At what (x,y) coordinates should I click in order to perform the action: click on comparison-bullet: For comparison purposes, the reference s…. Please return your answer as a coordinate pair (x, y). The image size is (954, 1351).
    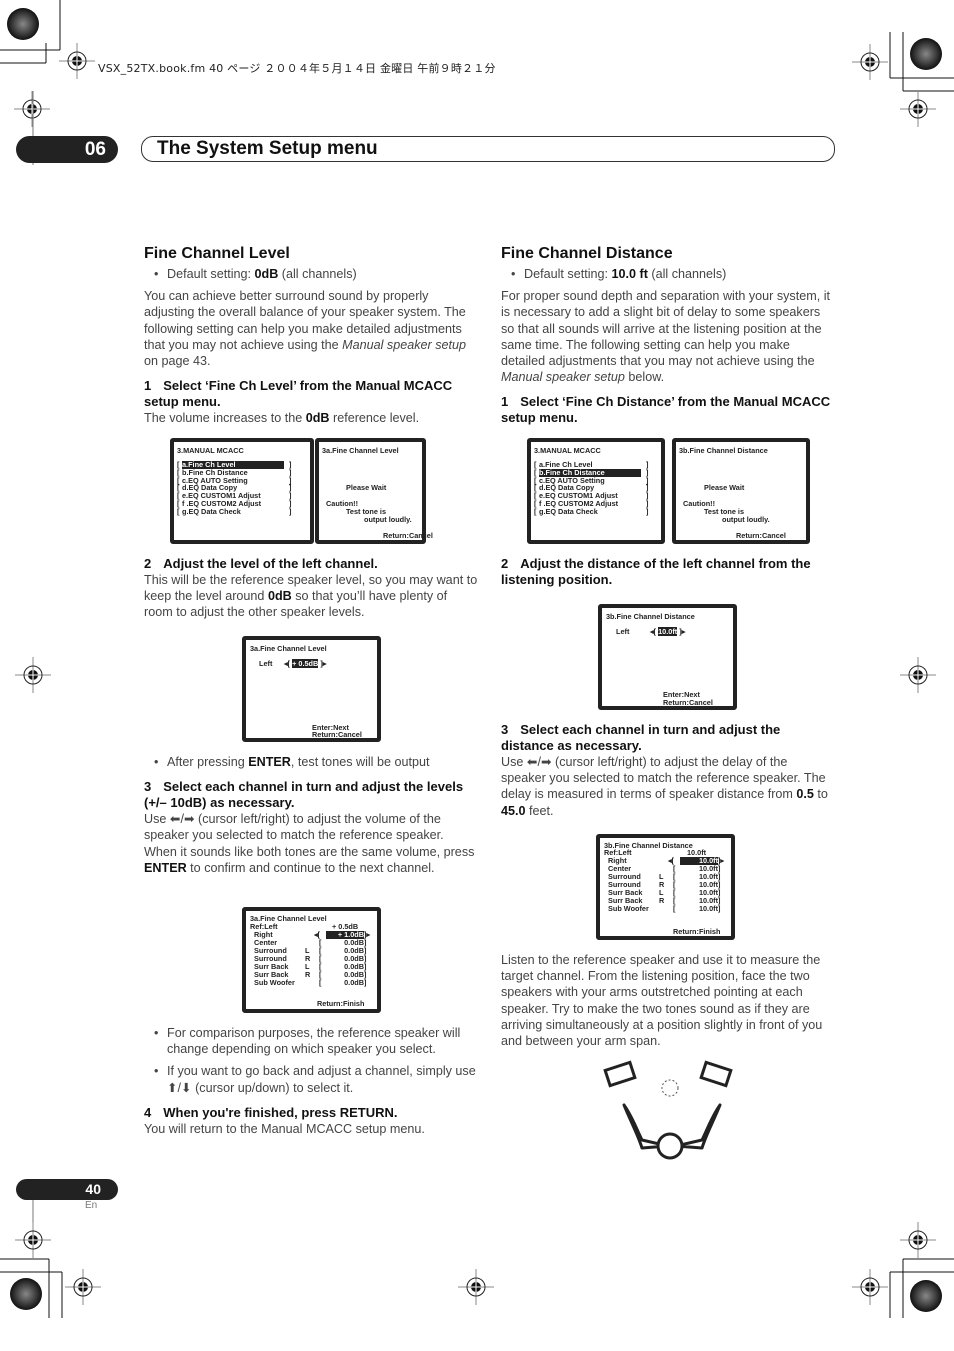
    Looking at the image, I should click on (311, 1041).